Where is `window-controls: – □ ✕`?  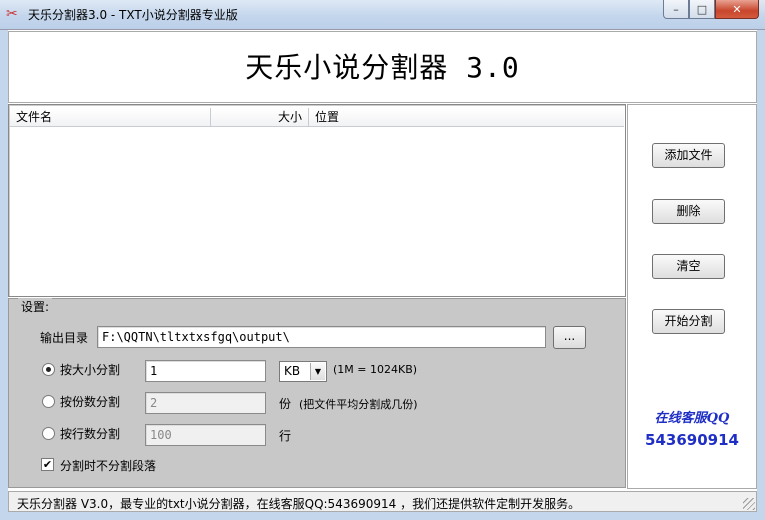
window-controls: – □ ✕ is located at coordinates (711, 10).